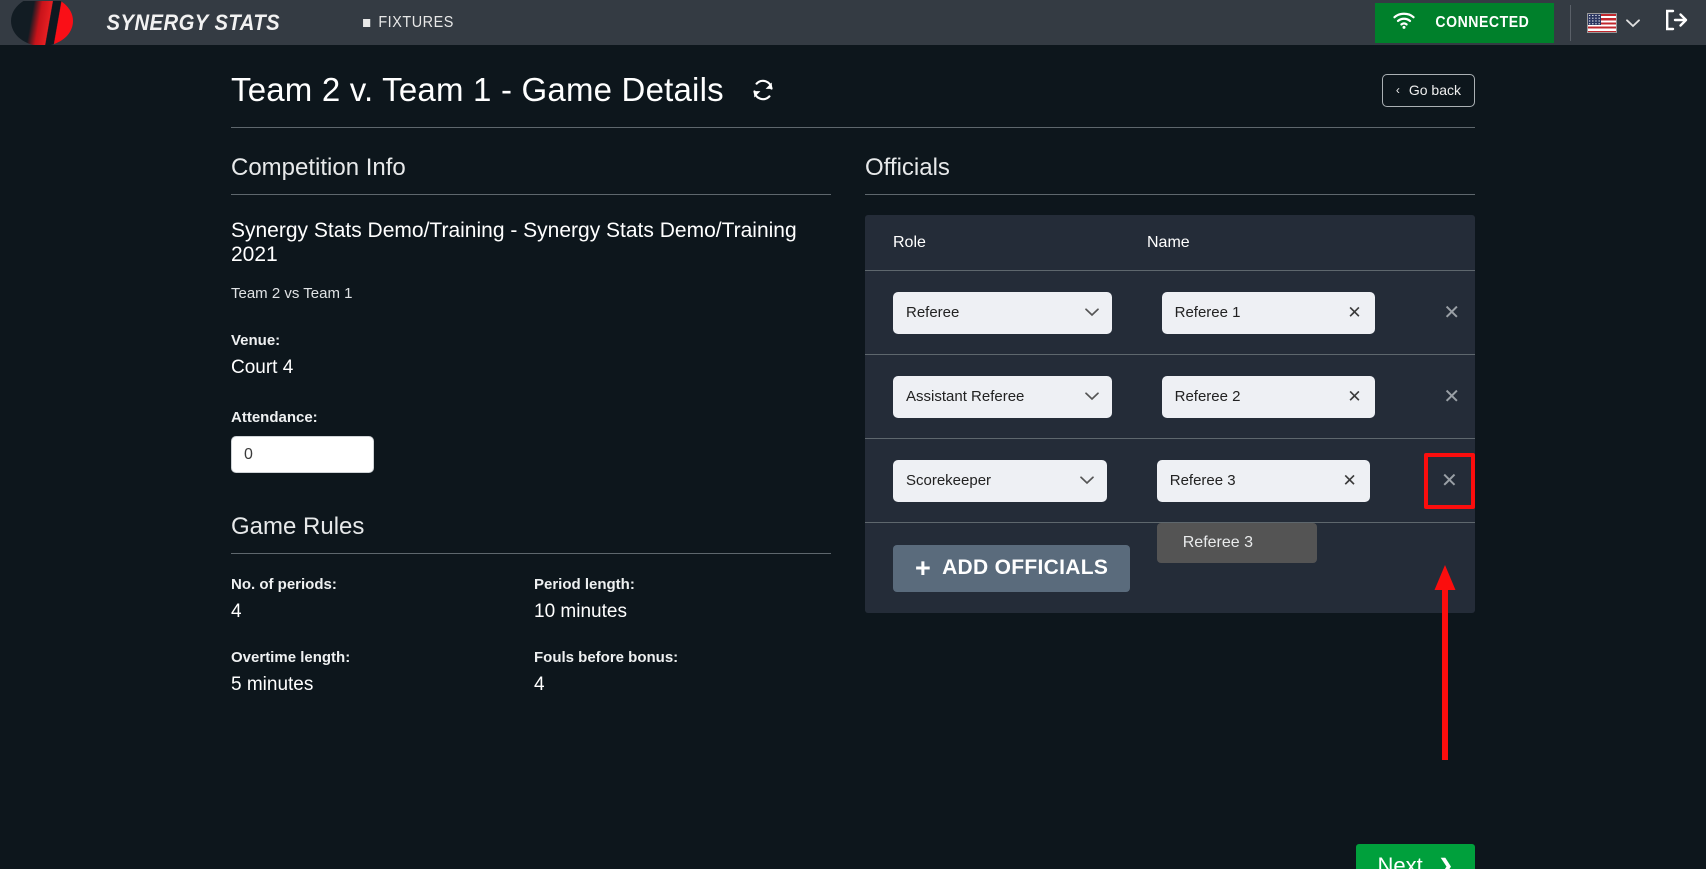  Describe the element at coordinates (1202, 480) in the screenshot. I see `name-input-value: Referee 3` at that location.